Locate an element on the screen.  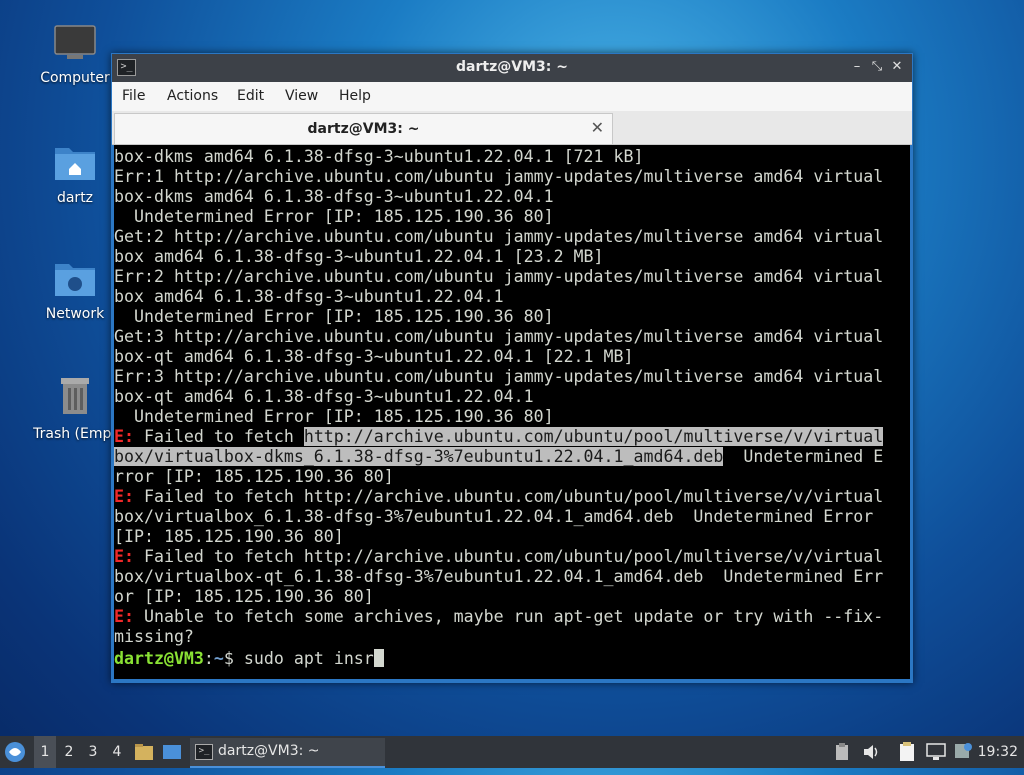
terminal-text-segment: rror [IP: 185.125.190.36 80] is located at coordinates (254, 476).